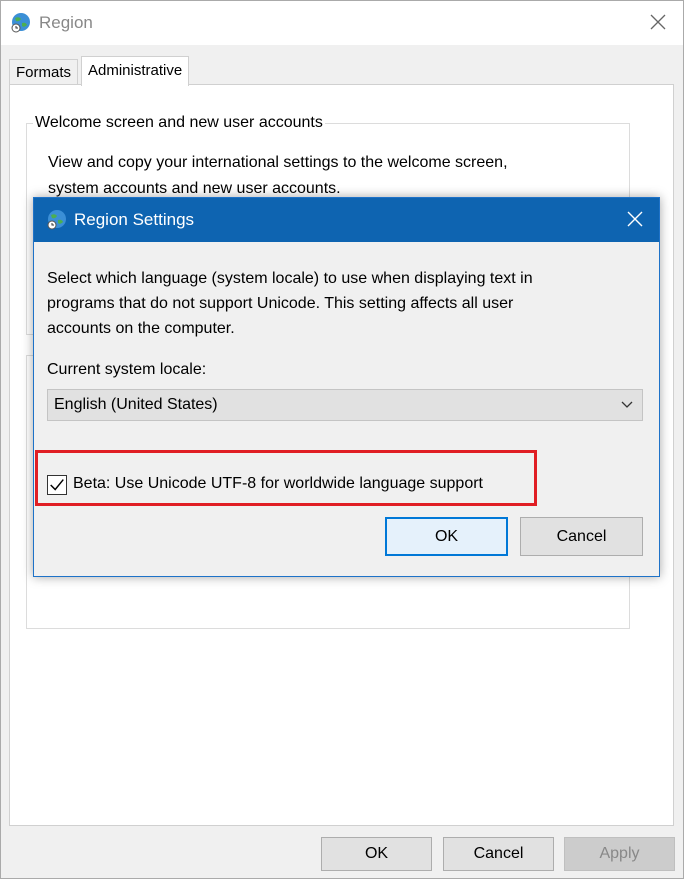 The width and height of the screenshot is (684, 879). What do you see at coordinates (376, 854) in the screenshot?
I see `ok-button: OK` at bounding box center [376, 854].